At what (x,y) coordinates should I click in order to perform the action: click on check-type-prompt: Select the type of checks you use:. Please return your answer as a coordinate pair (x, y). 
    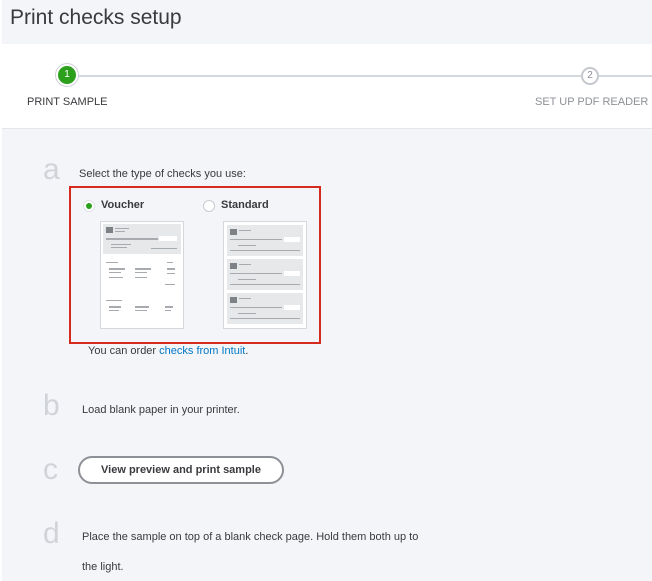
    Looking at the image, I should click on (162, 174).